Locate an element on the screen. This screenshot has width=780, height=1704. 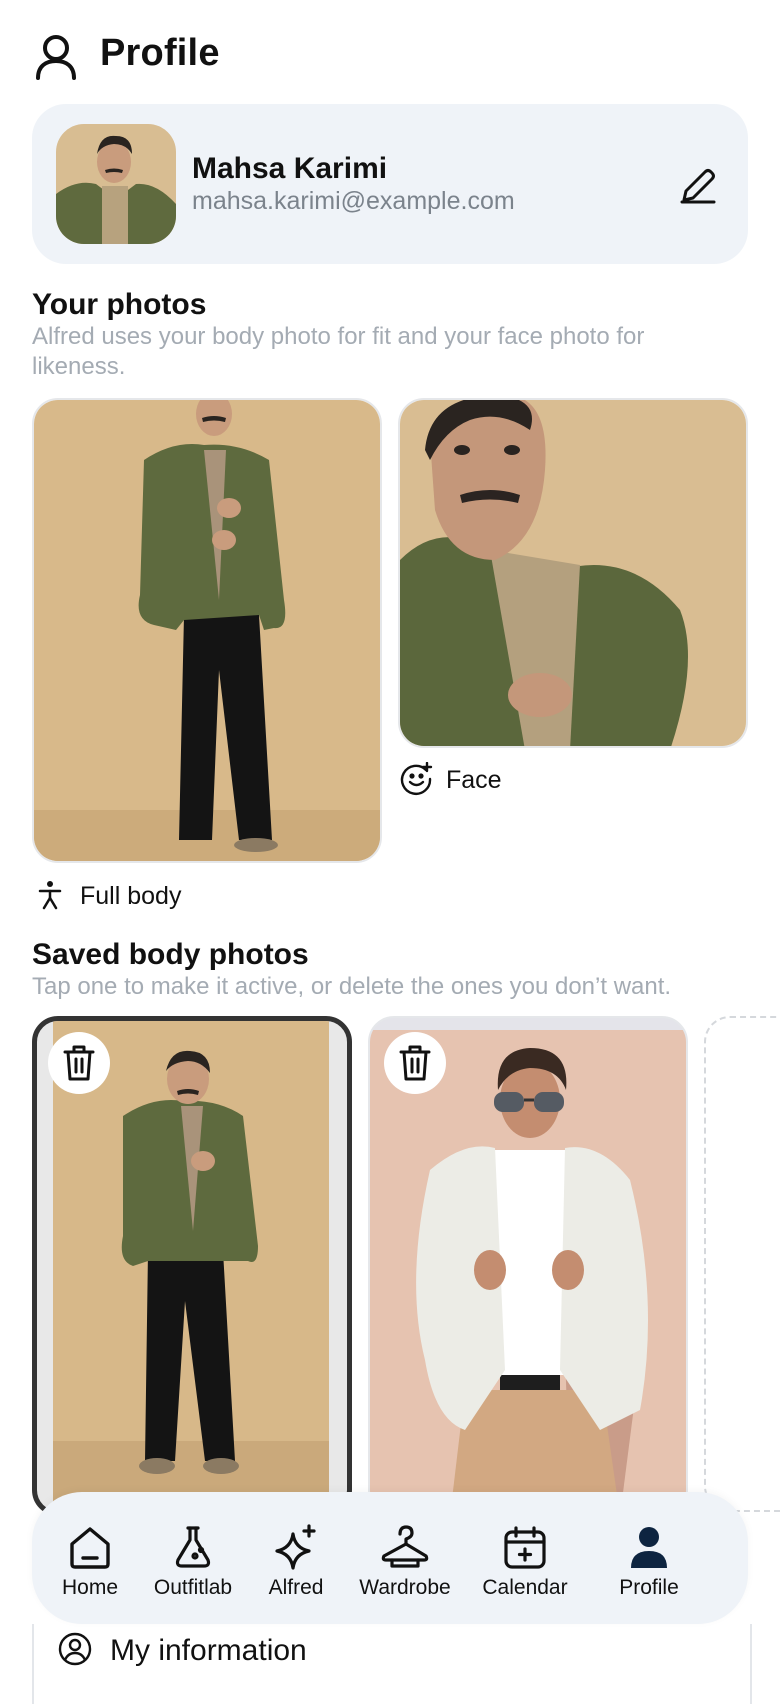
profile-name: Mahsa Karimi is located at coordinates (290, 168).